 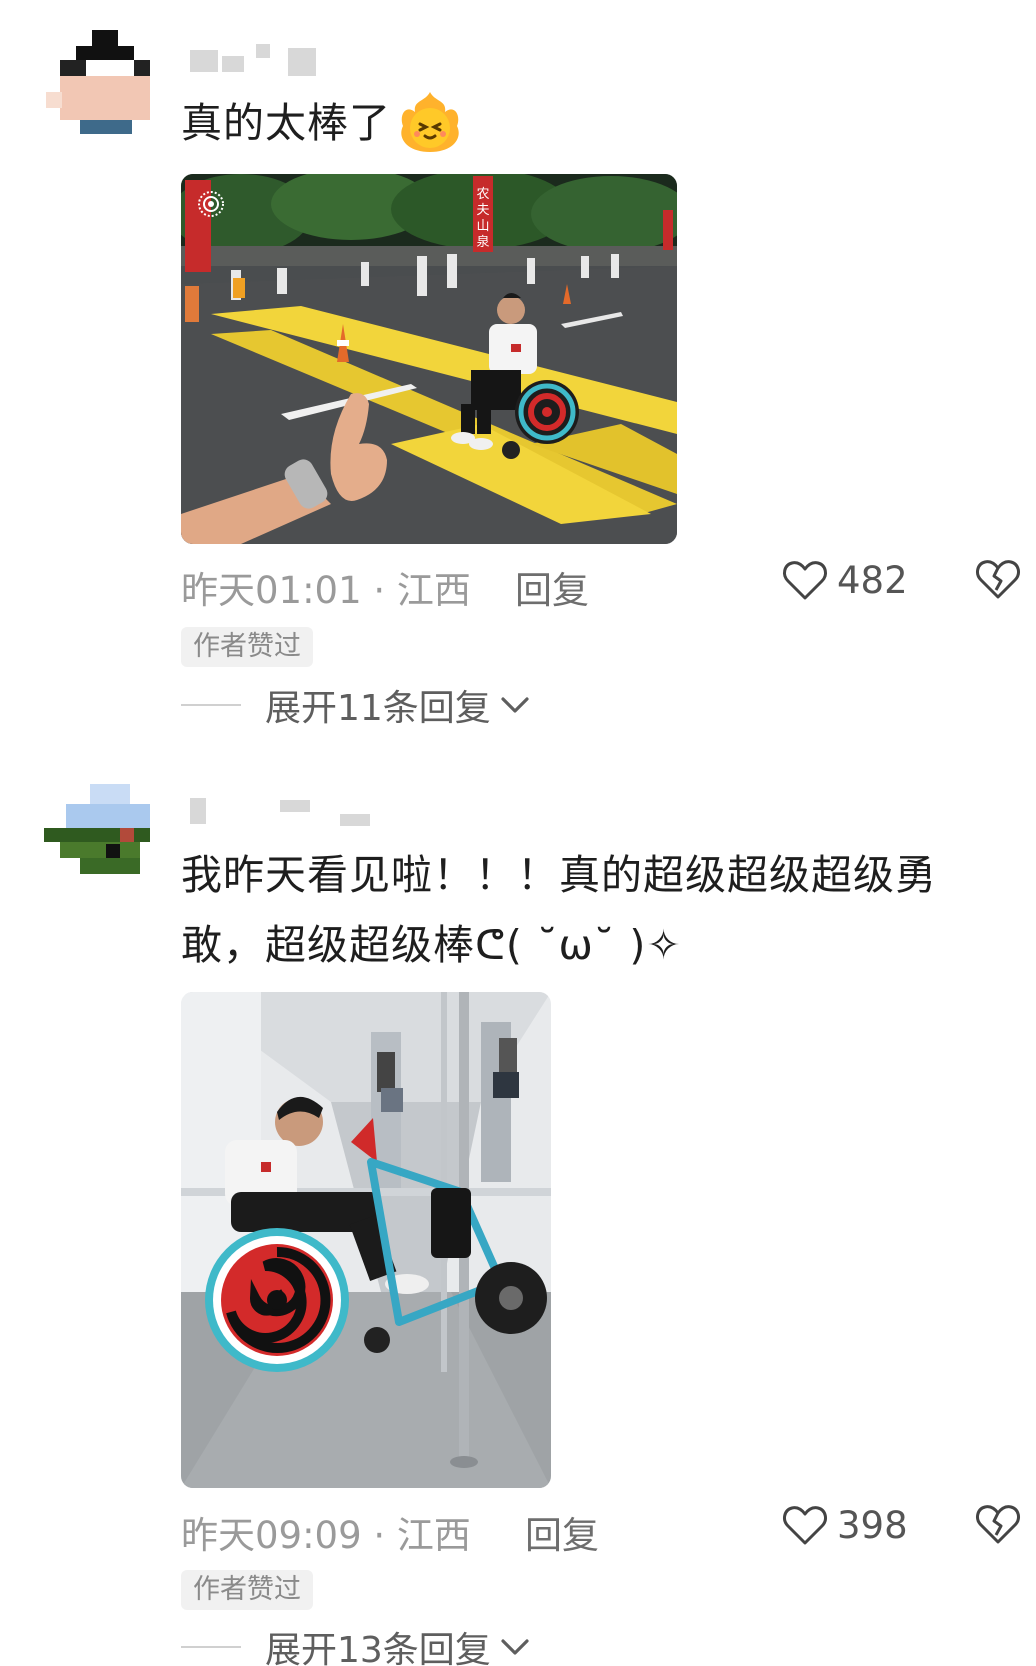 What do you see at coordinates (872, 1525) in the screenshot?
I see `like-count: 398` at bounding box center [872, 1525].